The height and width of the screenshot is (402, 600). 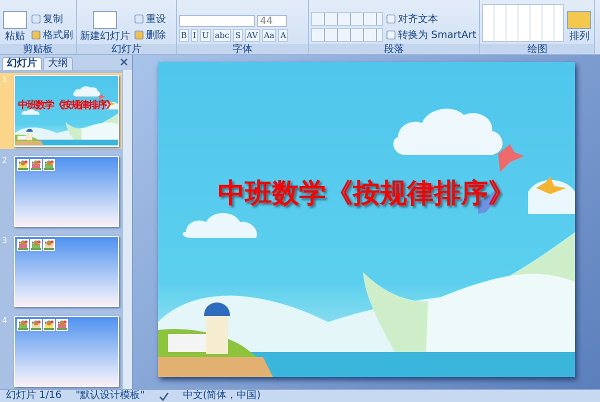 I want to click on new-slide-button: 新建幻灯片, so click(x=105, y=26).